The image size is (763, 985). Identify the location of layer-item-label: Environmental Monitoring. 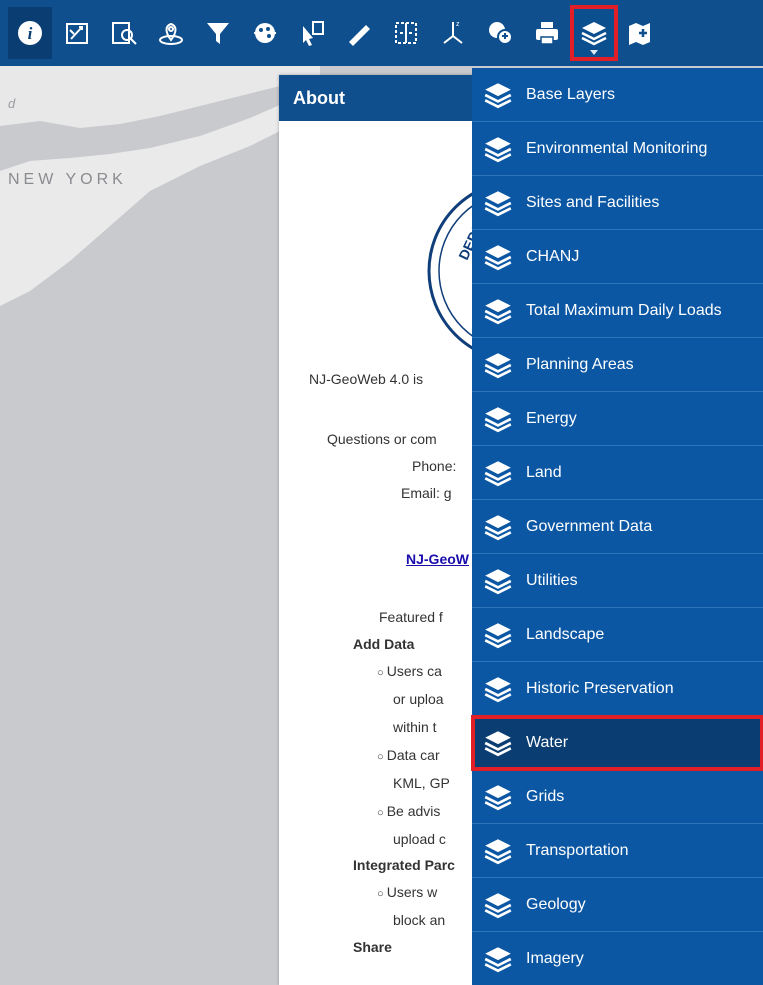
(617, 148).